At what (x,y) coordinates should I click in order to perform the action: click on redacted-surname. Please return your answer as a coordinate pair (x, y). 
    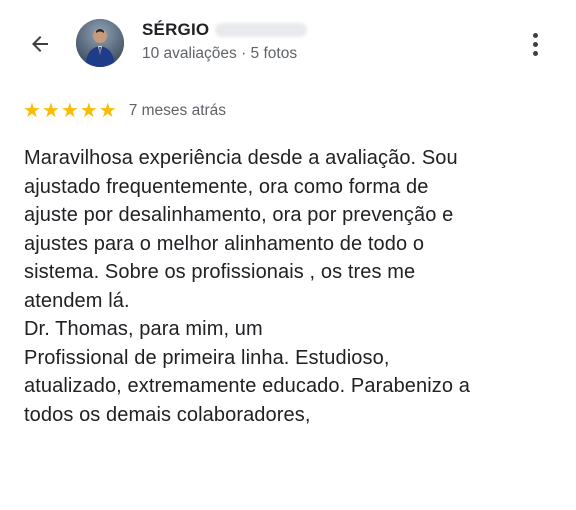
    Looking at the image, I should click on (261, 30).